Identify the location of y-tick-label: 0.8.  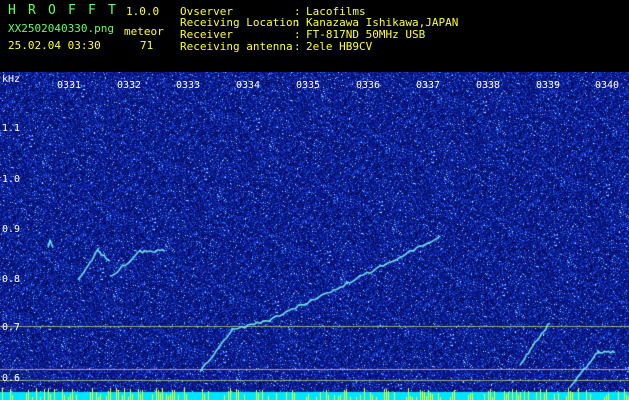
(11, 279).